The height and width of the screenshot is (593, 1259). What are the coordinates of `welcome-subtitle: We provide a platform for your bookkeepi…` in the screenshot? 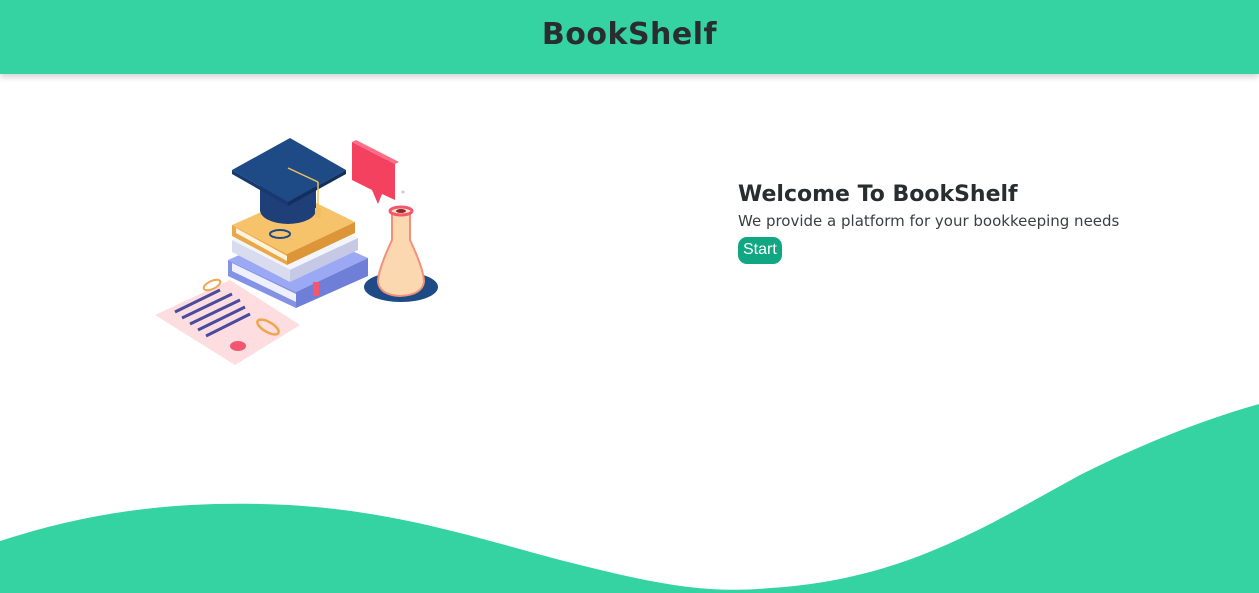 It's located at (929, 221).